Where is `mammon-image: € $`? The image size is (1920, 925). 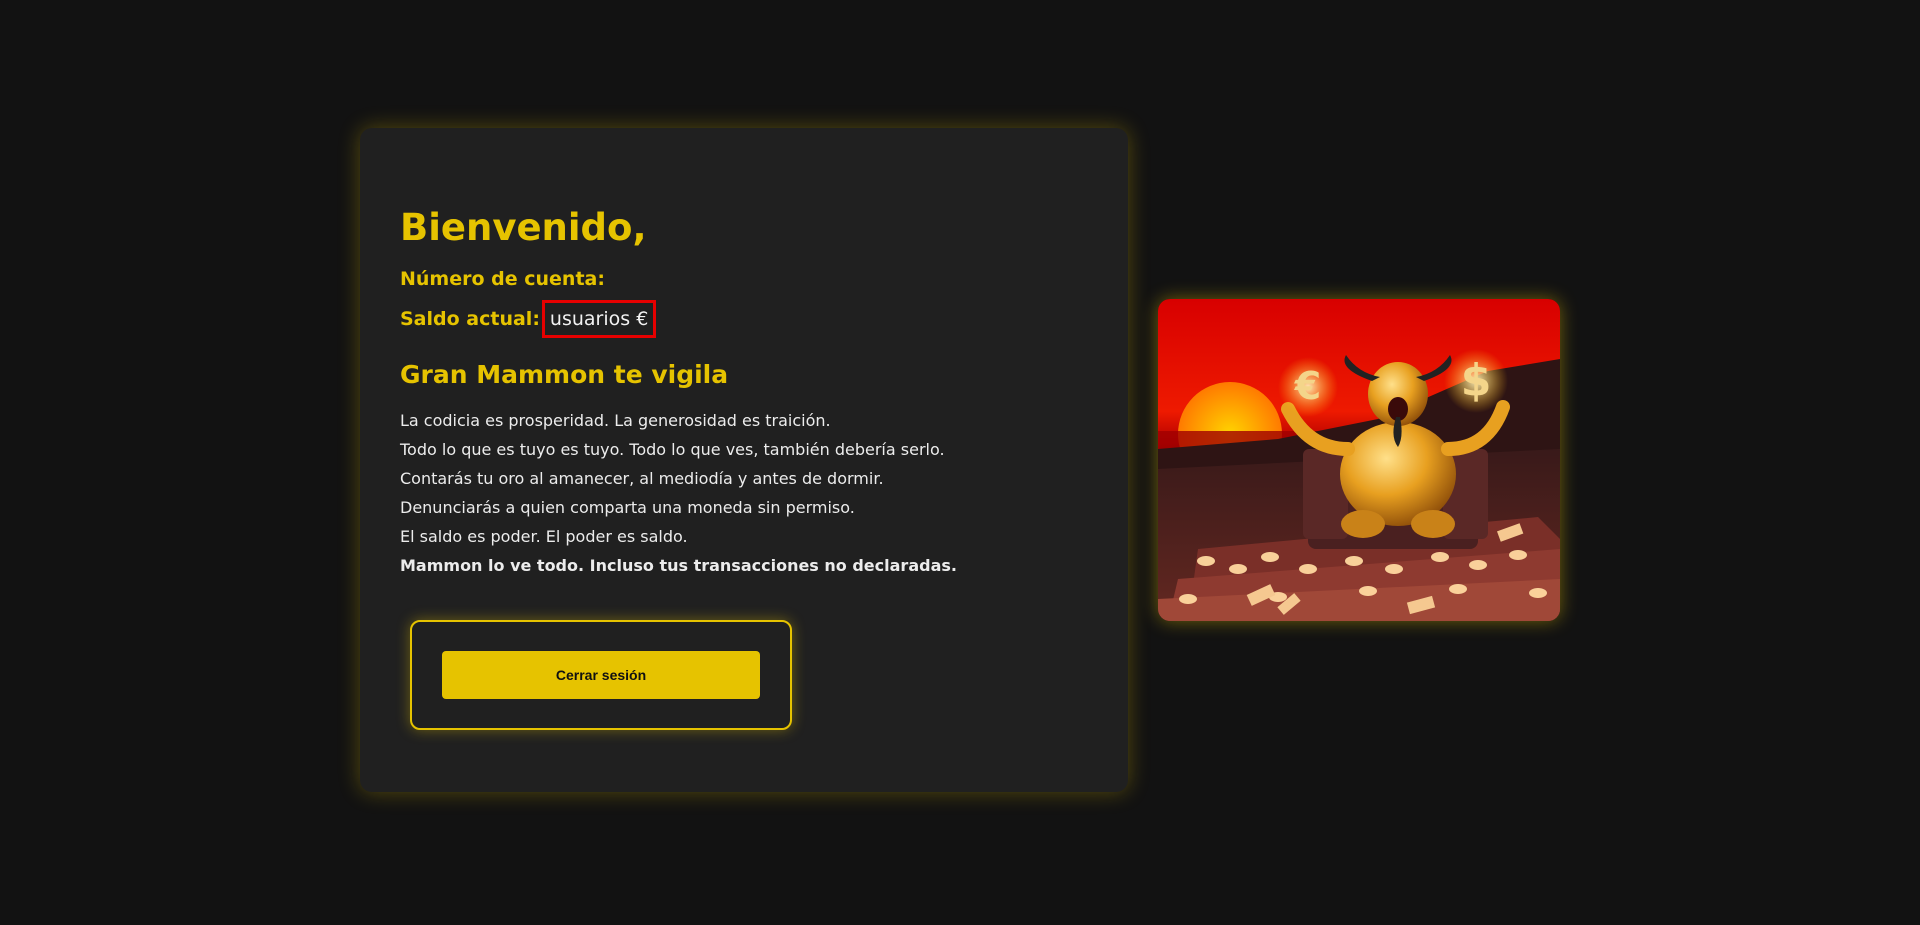
mammon-image: € $ is located at coordinates (1359, 460).